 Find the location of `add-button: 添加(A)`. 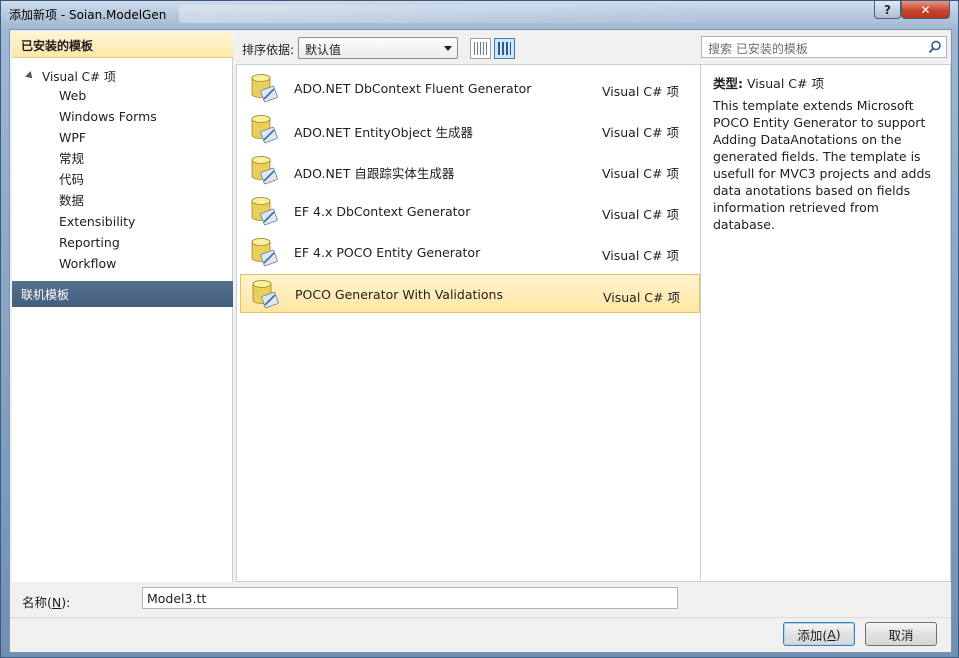

add-button: 添加(A) is located at coordinates (819, 634).